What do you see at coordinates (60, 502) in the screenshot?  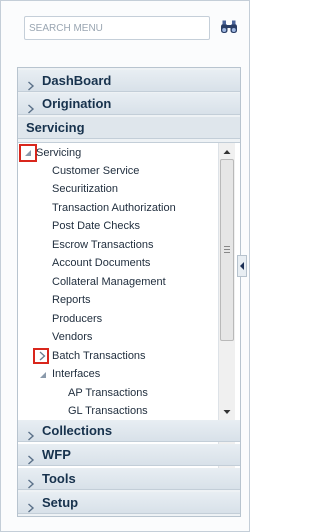 I see `menu-section-label: Setup` at bounding box center [60, 502].